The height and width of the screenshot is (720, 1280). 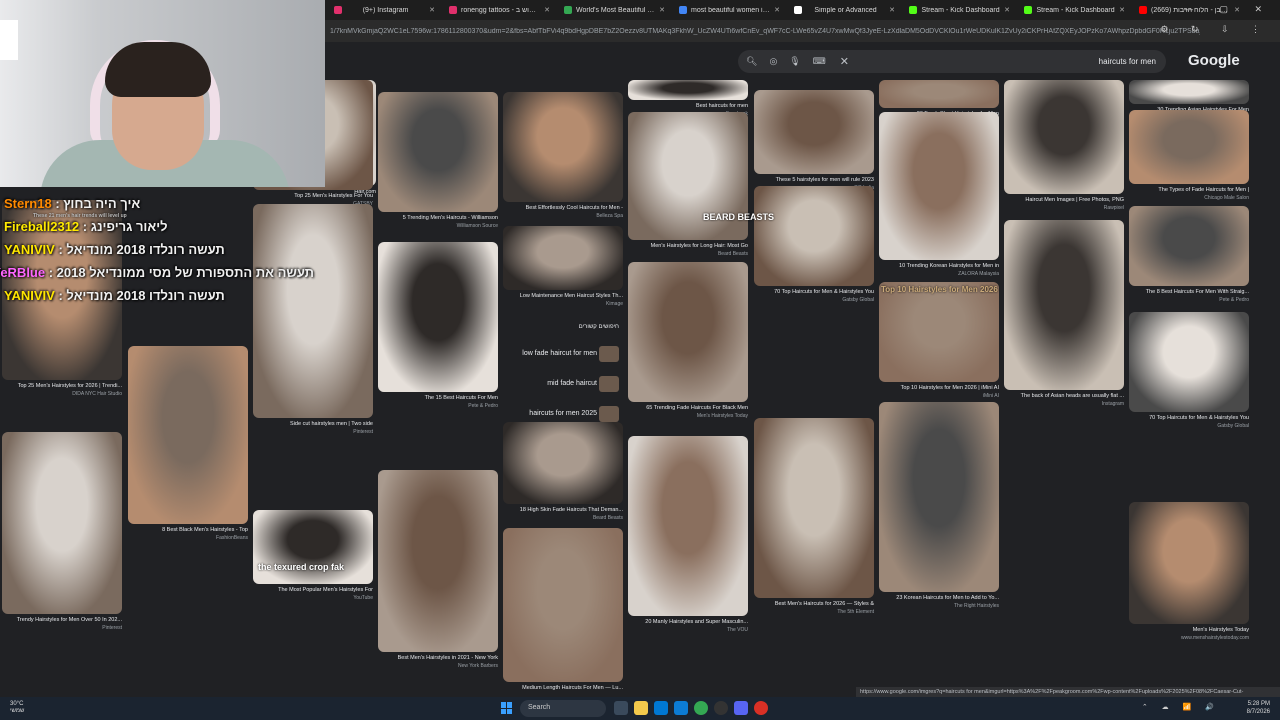 What do you see at coordinates (952, 61) in the screenshot?
I see `search-box: 🔍︎ ◎ 🎙︎ ⌨ ✕ haircuts for men` at bounding box center [952, 61].